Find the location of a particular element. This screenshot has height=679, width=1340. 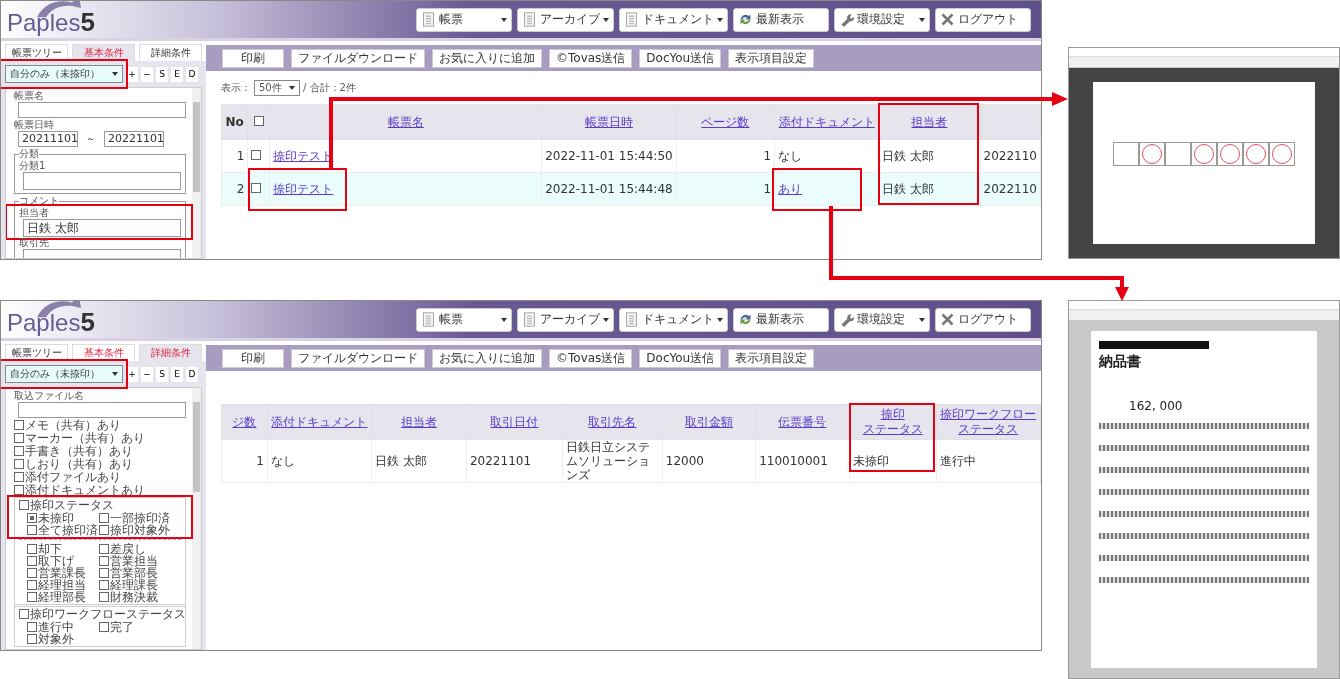

checkbox-option: 添付ファイルあり is located at coordinates (100, 477).